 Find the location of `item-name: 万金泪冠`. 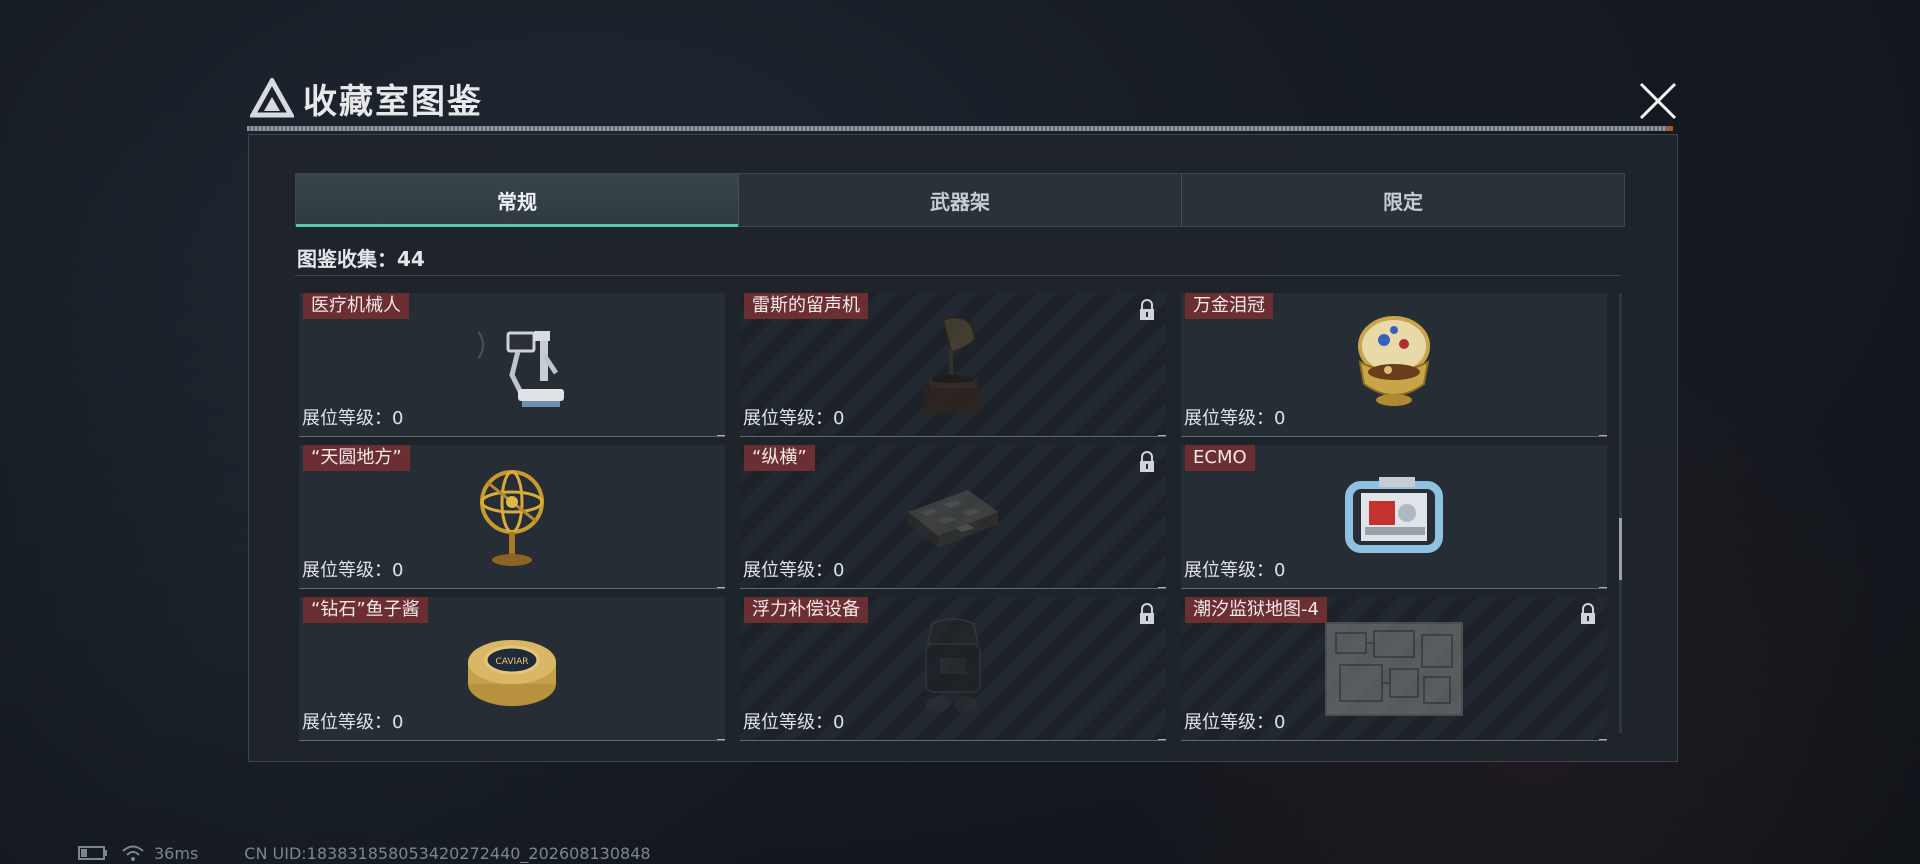

item-name: 万金泪冠 is located at coordinates (1229, 306).